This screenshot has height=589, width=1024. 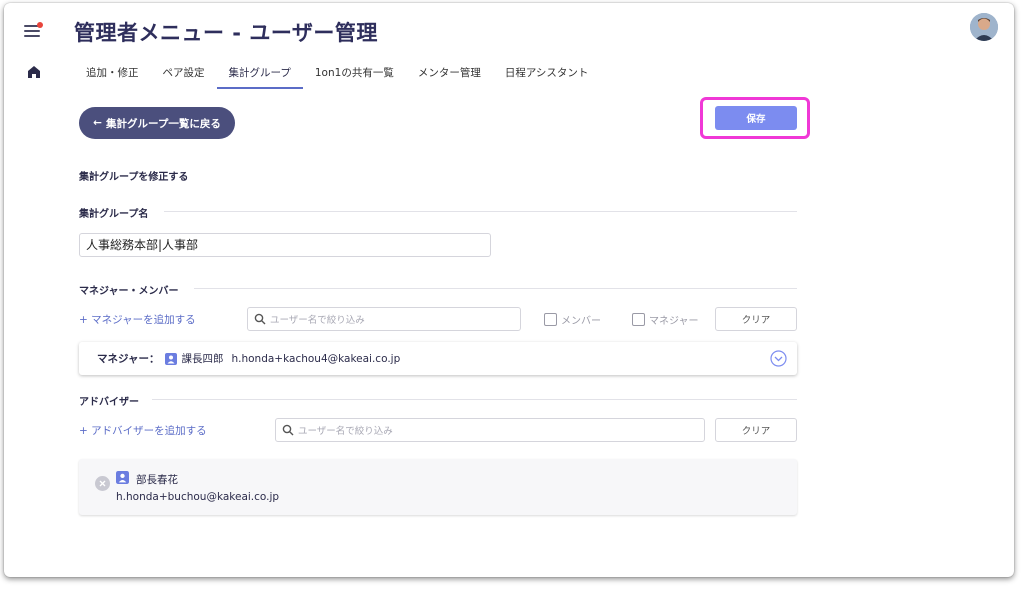 I want to click on filter-member-checkbox: メンバー, so click(x=572, y=319).